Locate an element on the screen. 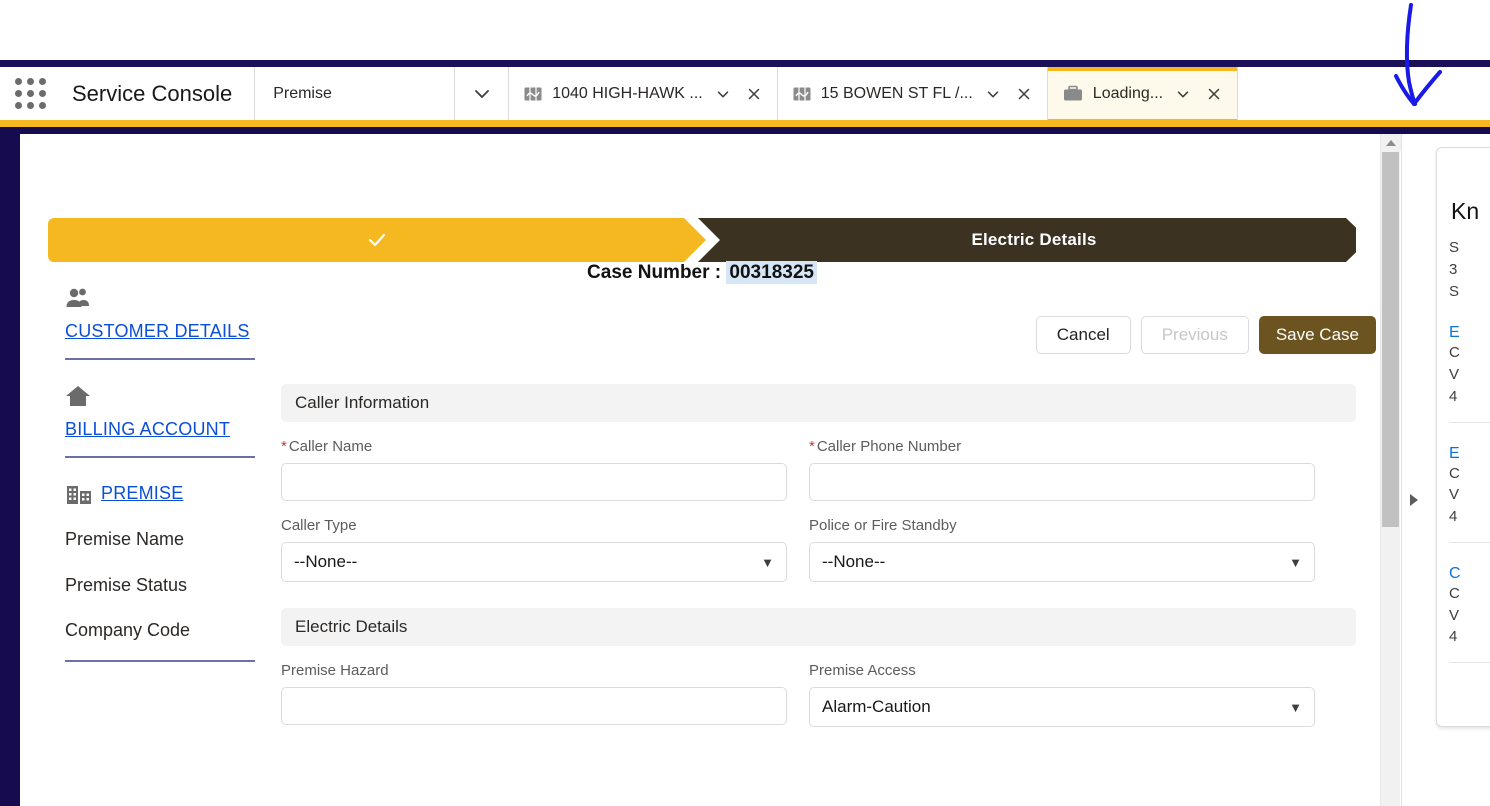 The height and width of the screenshot is (806, 1490). check-icon is located at coordinates (377, 240).